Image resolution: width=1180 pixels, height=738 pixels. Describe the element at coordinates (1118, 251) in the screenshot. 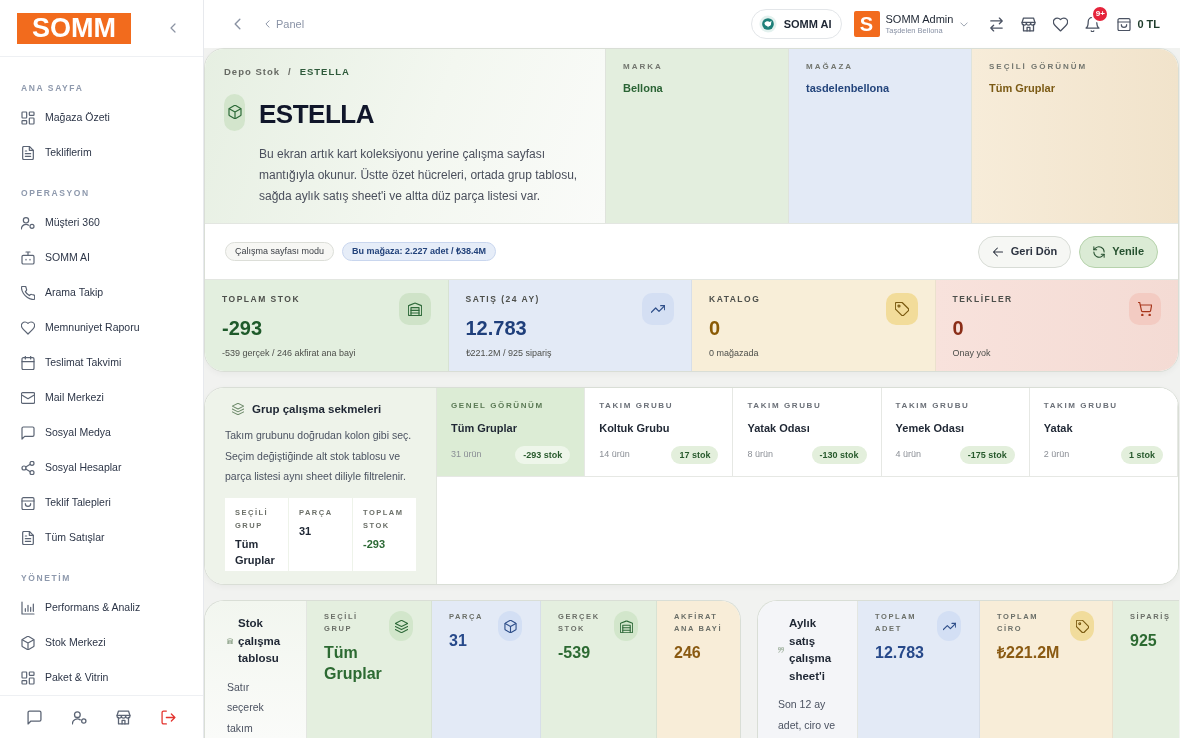

I see `refresh-button: Yenile` at that location.